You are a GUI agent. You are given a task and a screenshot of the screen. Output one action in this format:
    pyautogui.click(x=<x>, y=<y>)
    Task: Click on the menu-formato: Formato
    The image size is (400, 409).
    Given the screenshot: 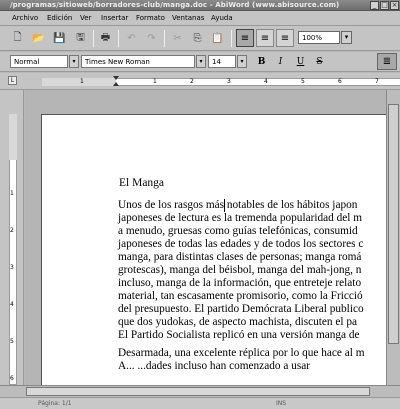 What is the action you would take?
    pyautogui.click(x=150, y=18)
    